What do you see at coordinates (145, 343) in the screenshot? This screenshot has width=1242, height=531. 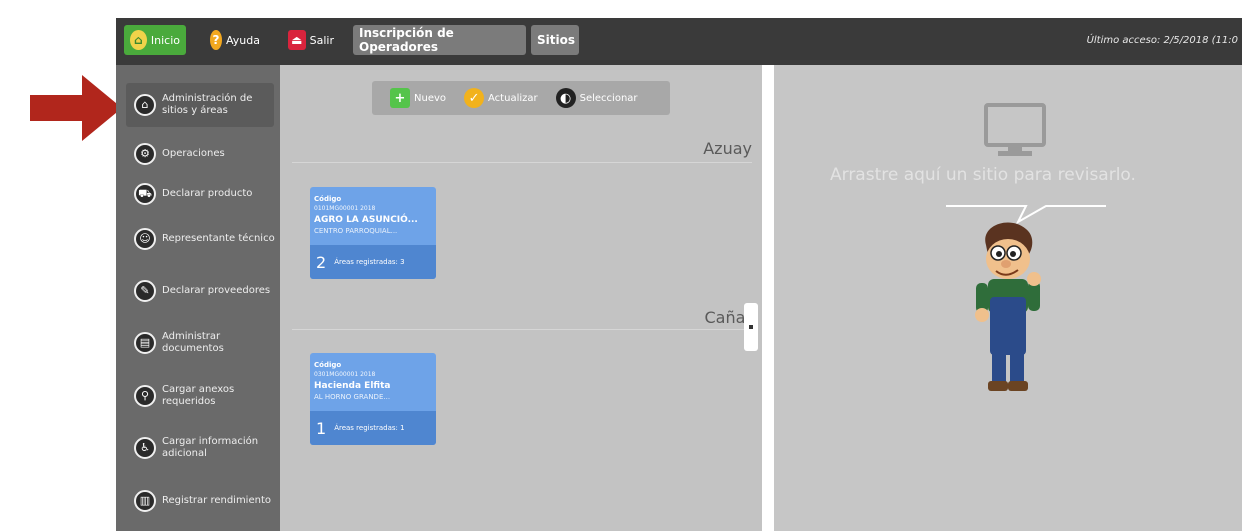 I see `documents-icon: ▤` at bounding box center [145, 343].